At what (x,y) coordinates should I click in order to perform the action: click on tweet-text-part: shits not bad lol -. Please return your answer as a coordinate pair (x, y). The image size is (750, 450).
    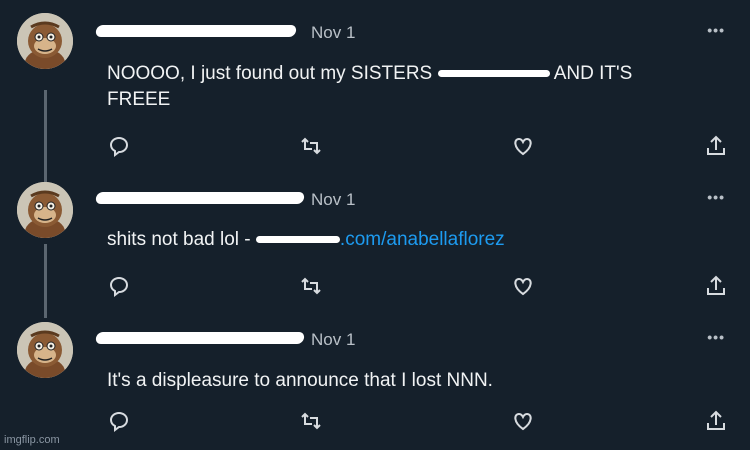
    Looking at the image, I should click on (181, 239).